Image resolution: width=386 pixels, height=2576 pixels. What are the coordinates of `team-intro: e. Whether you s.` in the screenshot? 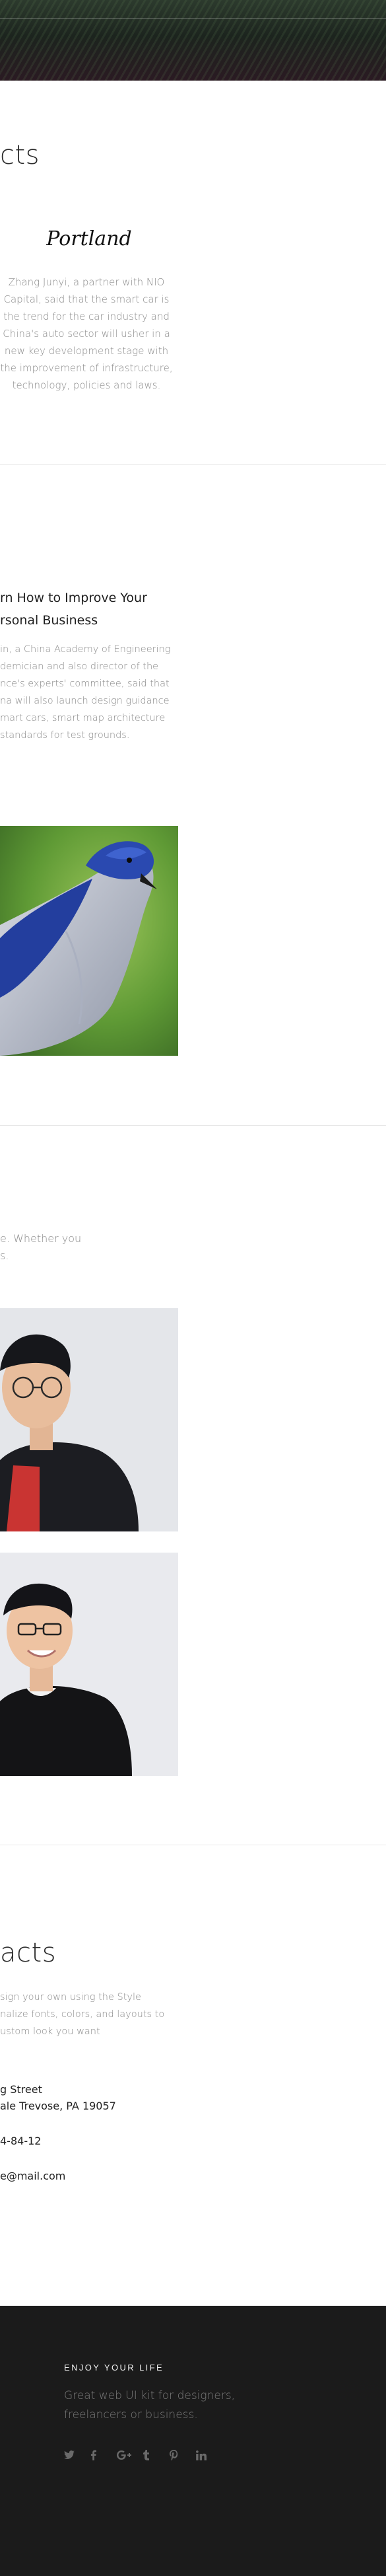 It's located at (66, 1247).